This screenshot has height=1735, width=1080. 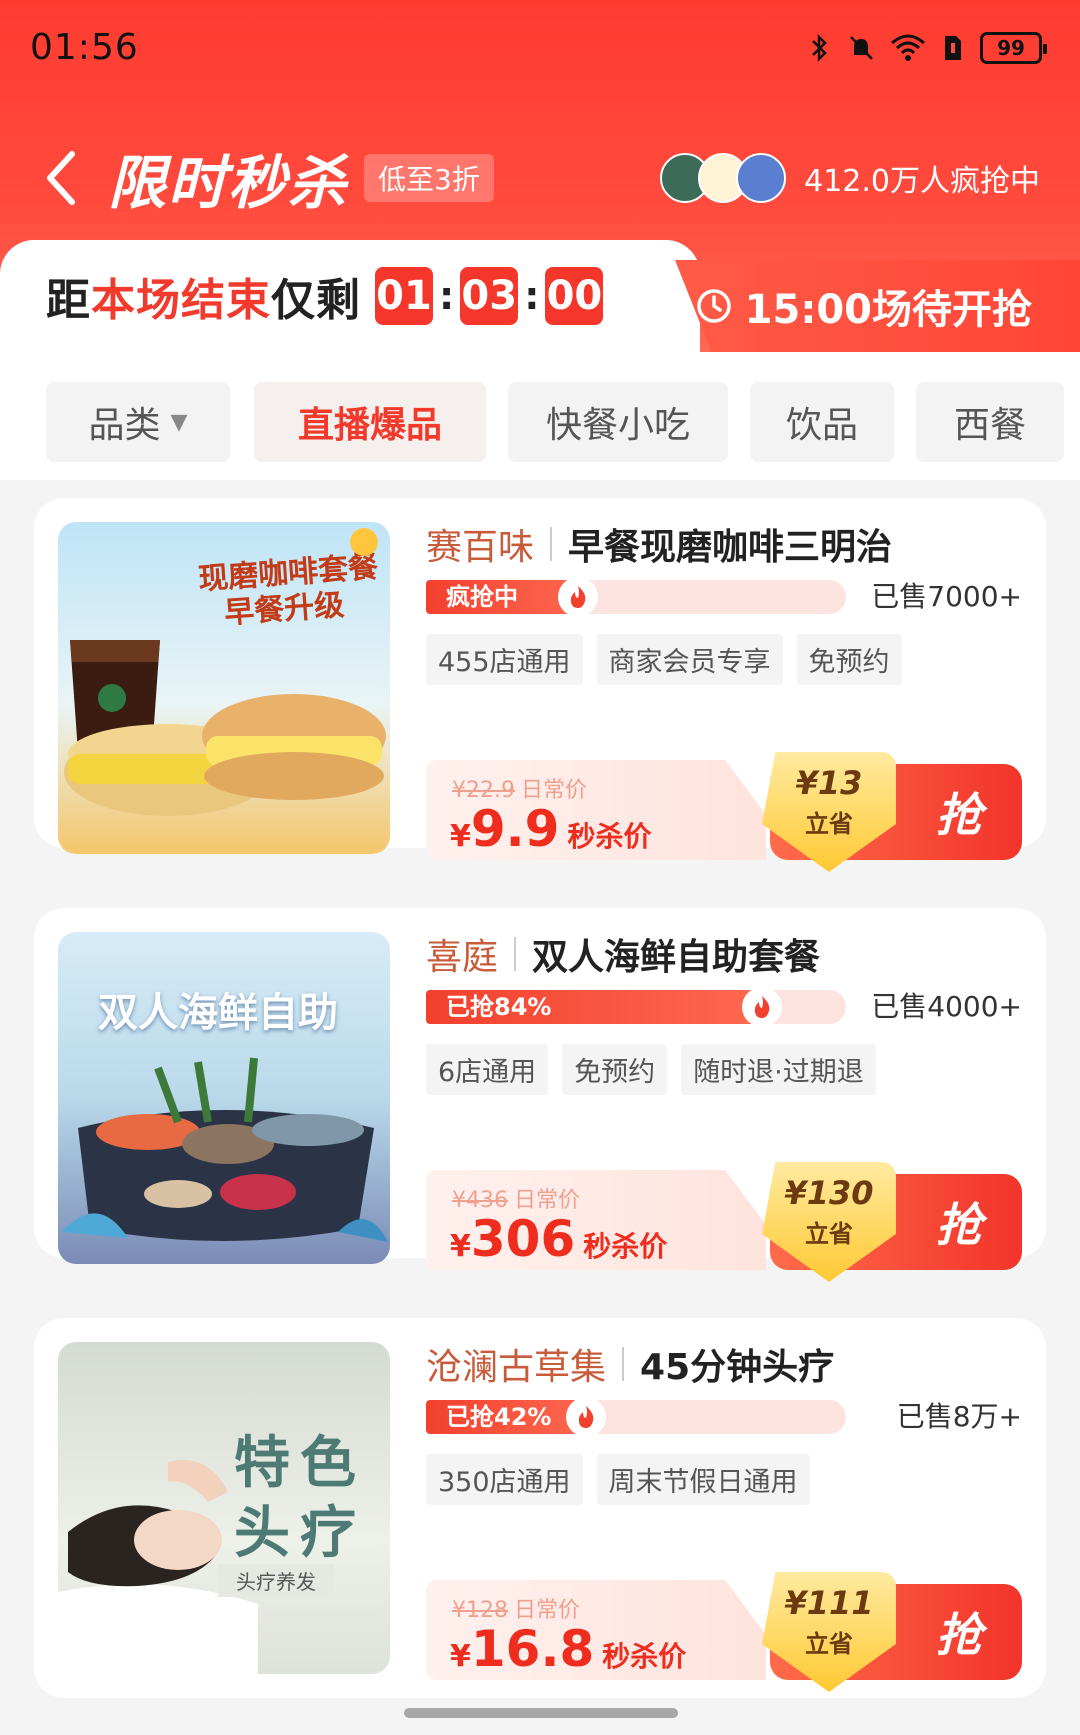 I want to click on caret-down-icon: ▼, so click(x=179, y=422).